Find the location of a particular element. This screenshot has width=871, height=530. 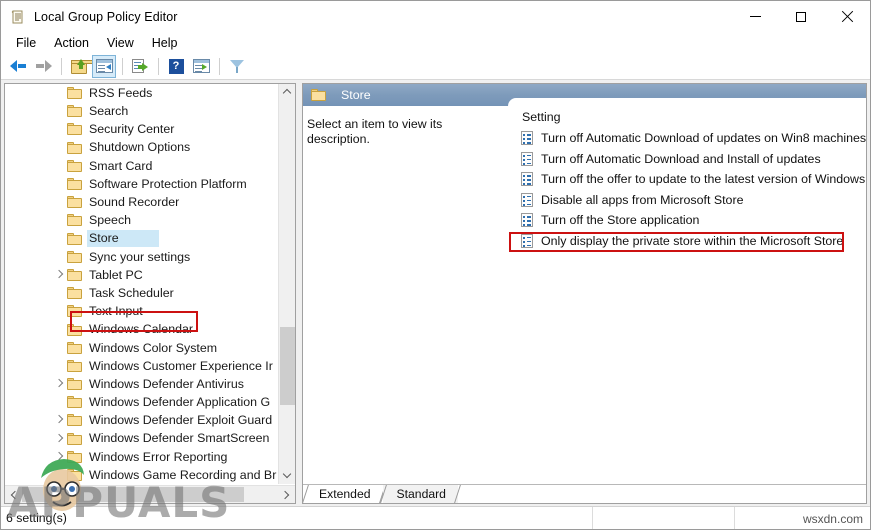

tree-horizontal-scrollbar is located at coordinates (150, 494).